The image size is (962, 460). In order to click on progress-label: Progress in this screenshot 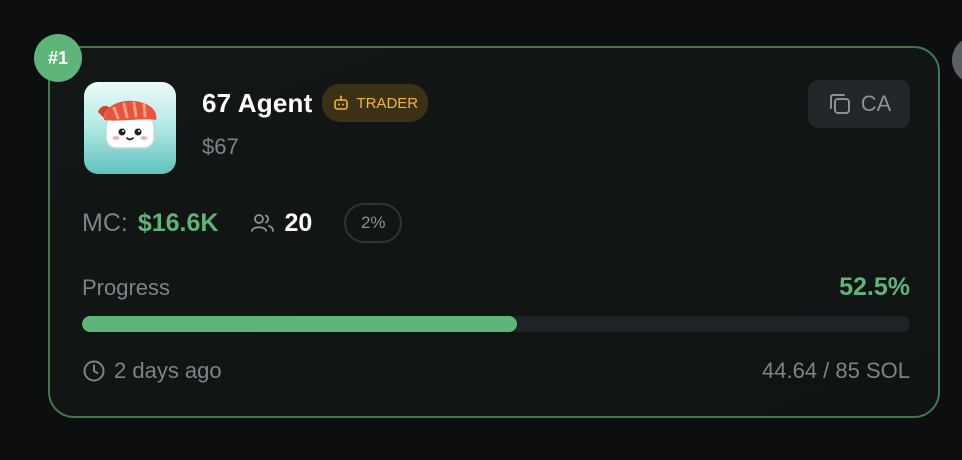, I will do `click(126, 287)`.